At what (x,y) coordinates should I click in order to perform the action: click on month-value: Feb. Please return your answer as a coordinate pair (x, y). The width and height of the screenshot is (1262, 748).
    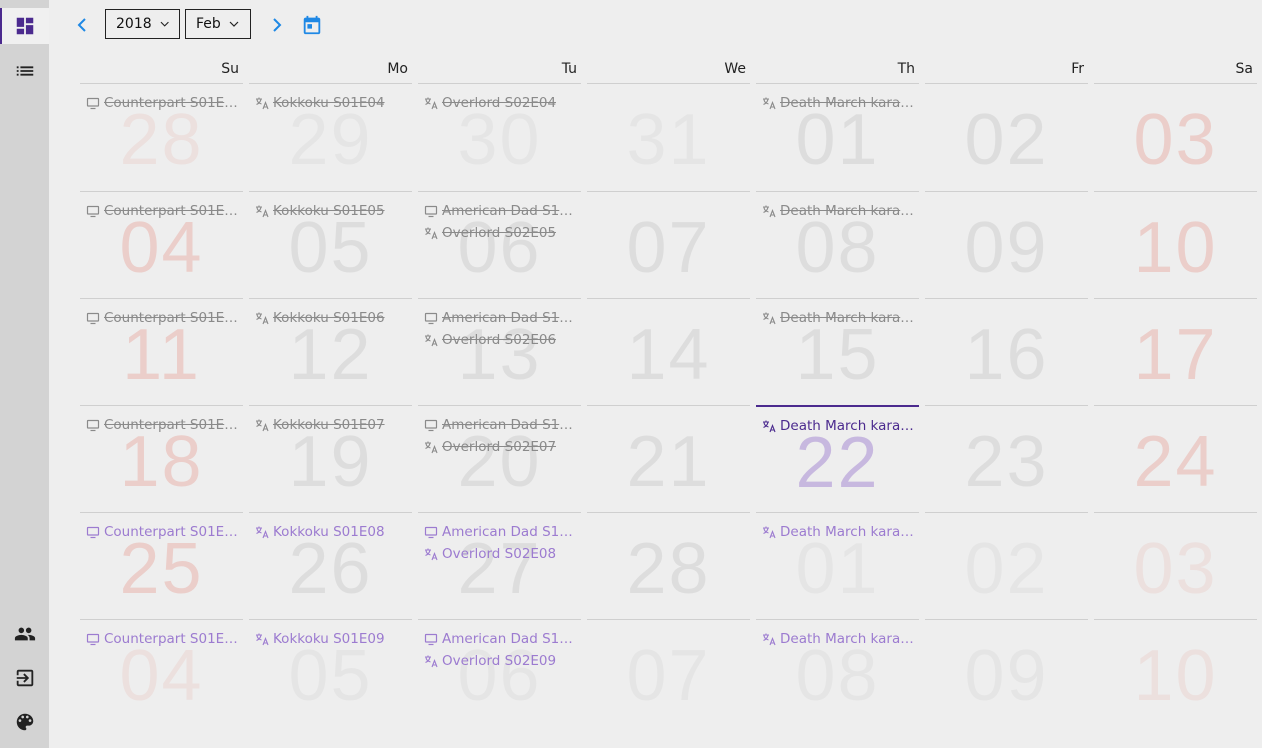
    Looking at the image, I should click on (208, 24).